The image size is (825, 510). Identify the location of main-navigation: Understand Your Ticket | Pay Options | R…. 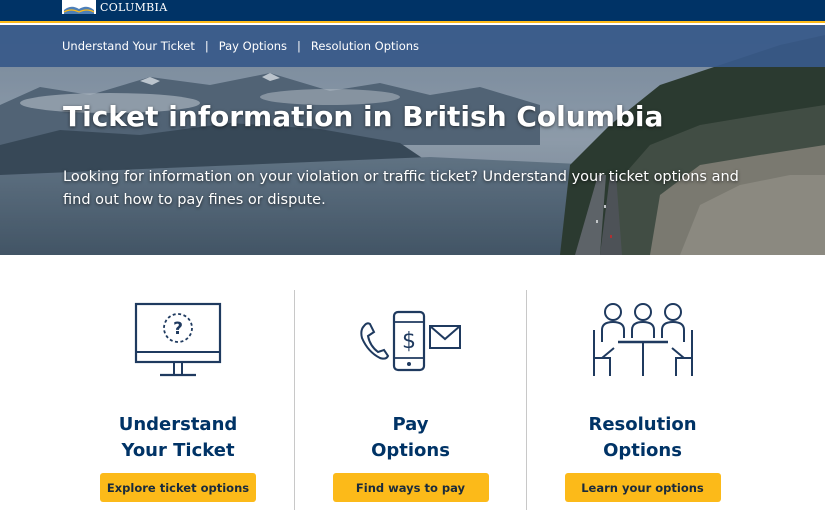
(412, 46).